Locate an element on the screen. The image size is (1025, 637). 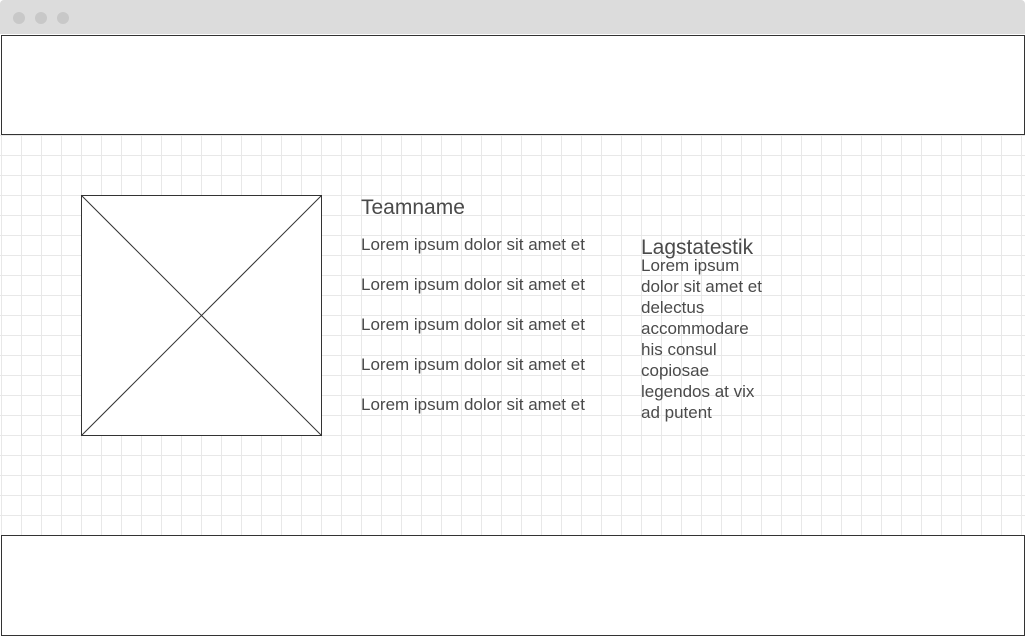
window-minimize-dot is located at coordinates (41, 18).